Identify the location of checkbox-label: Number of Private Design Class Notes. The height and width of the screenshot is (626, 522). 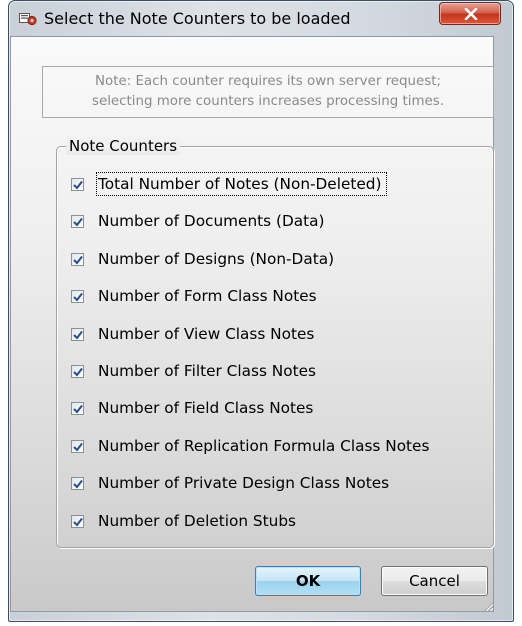
(243, 483).